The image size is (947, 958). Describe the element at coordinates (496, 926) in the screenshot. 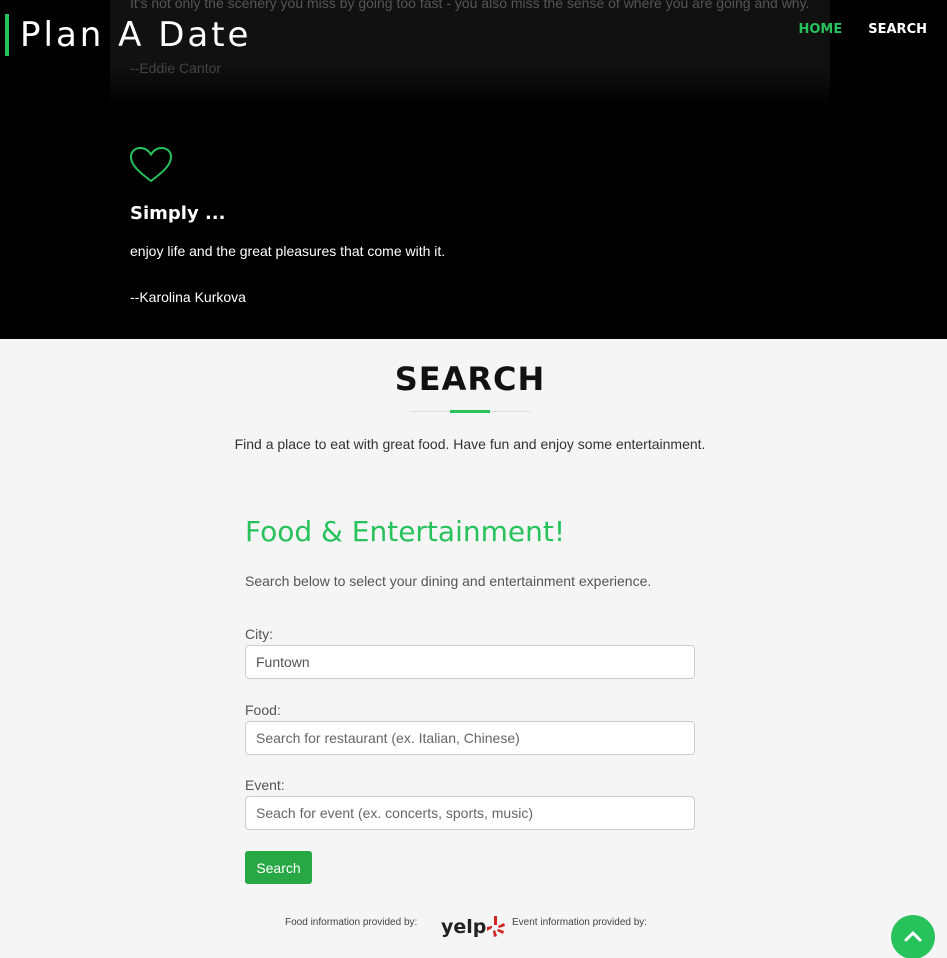

I see `yelp-burst-icon` at that location.